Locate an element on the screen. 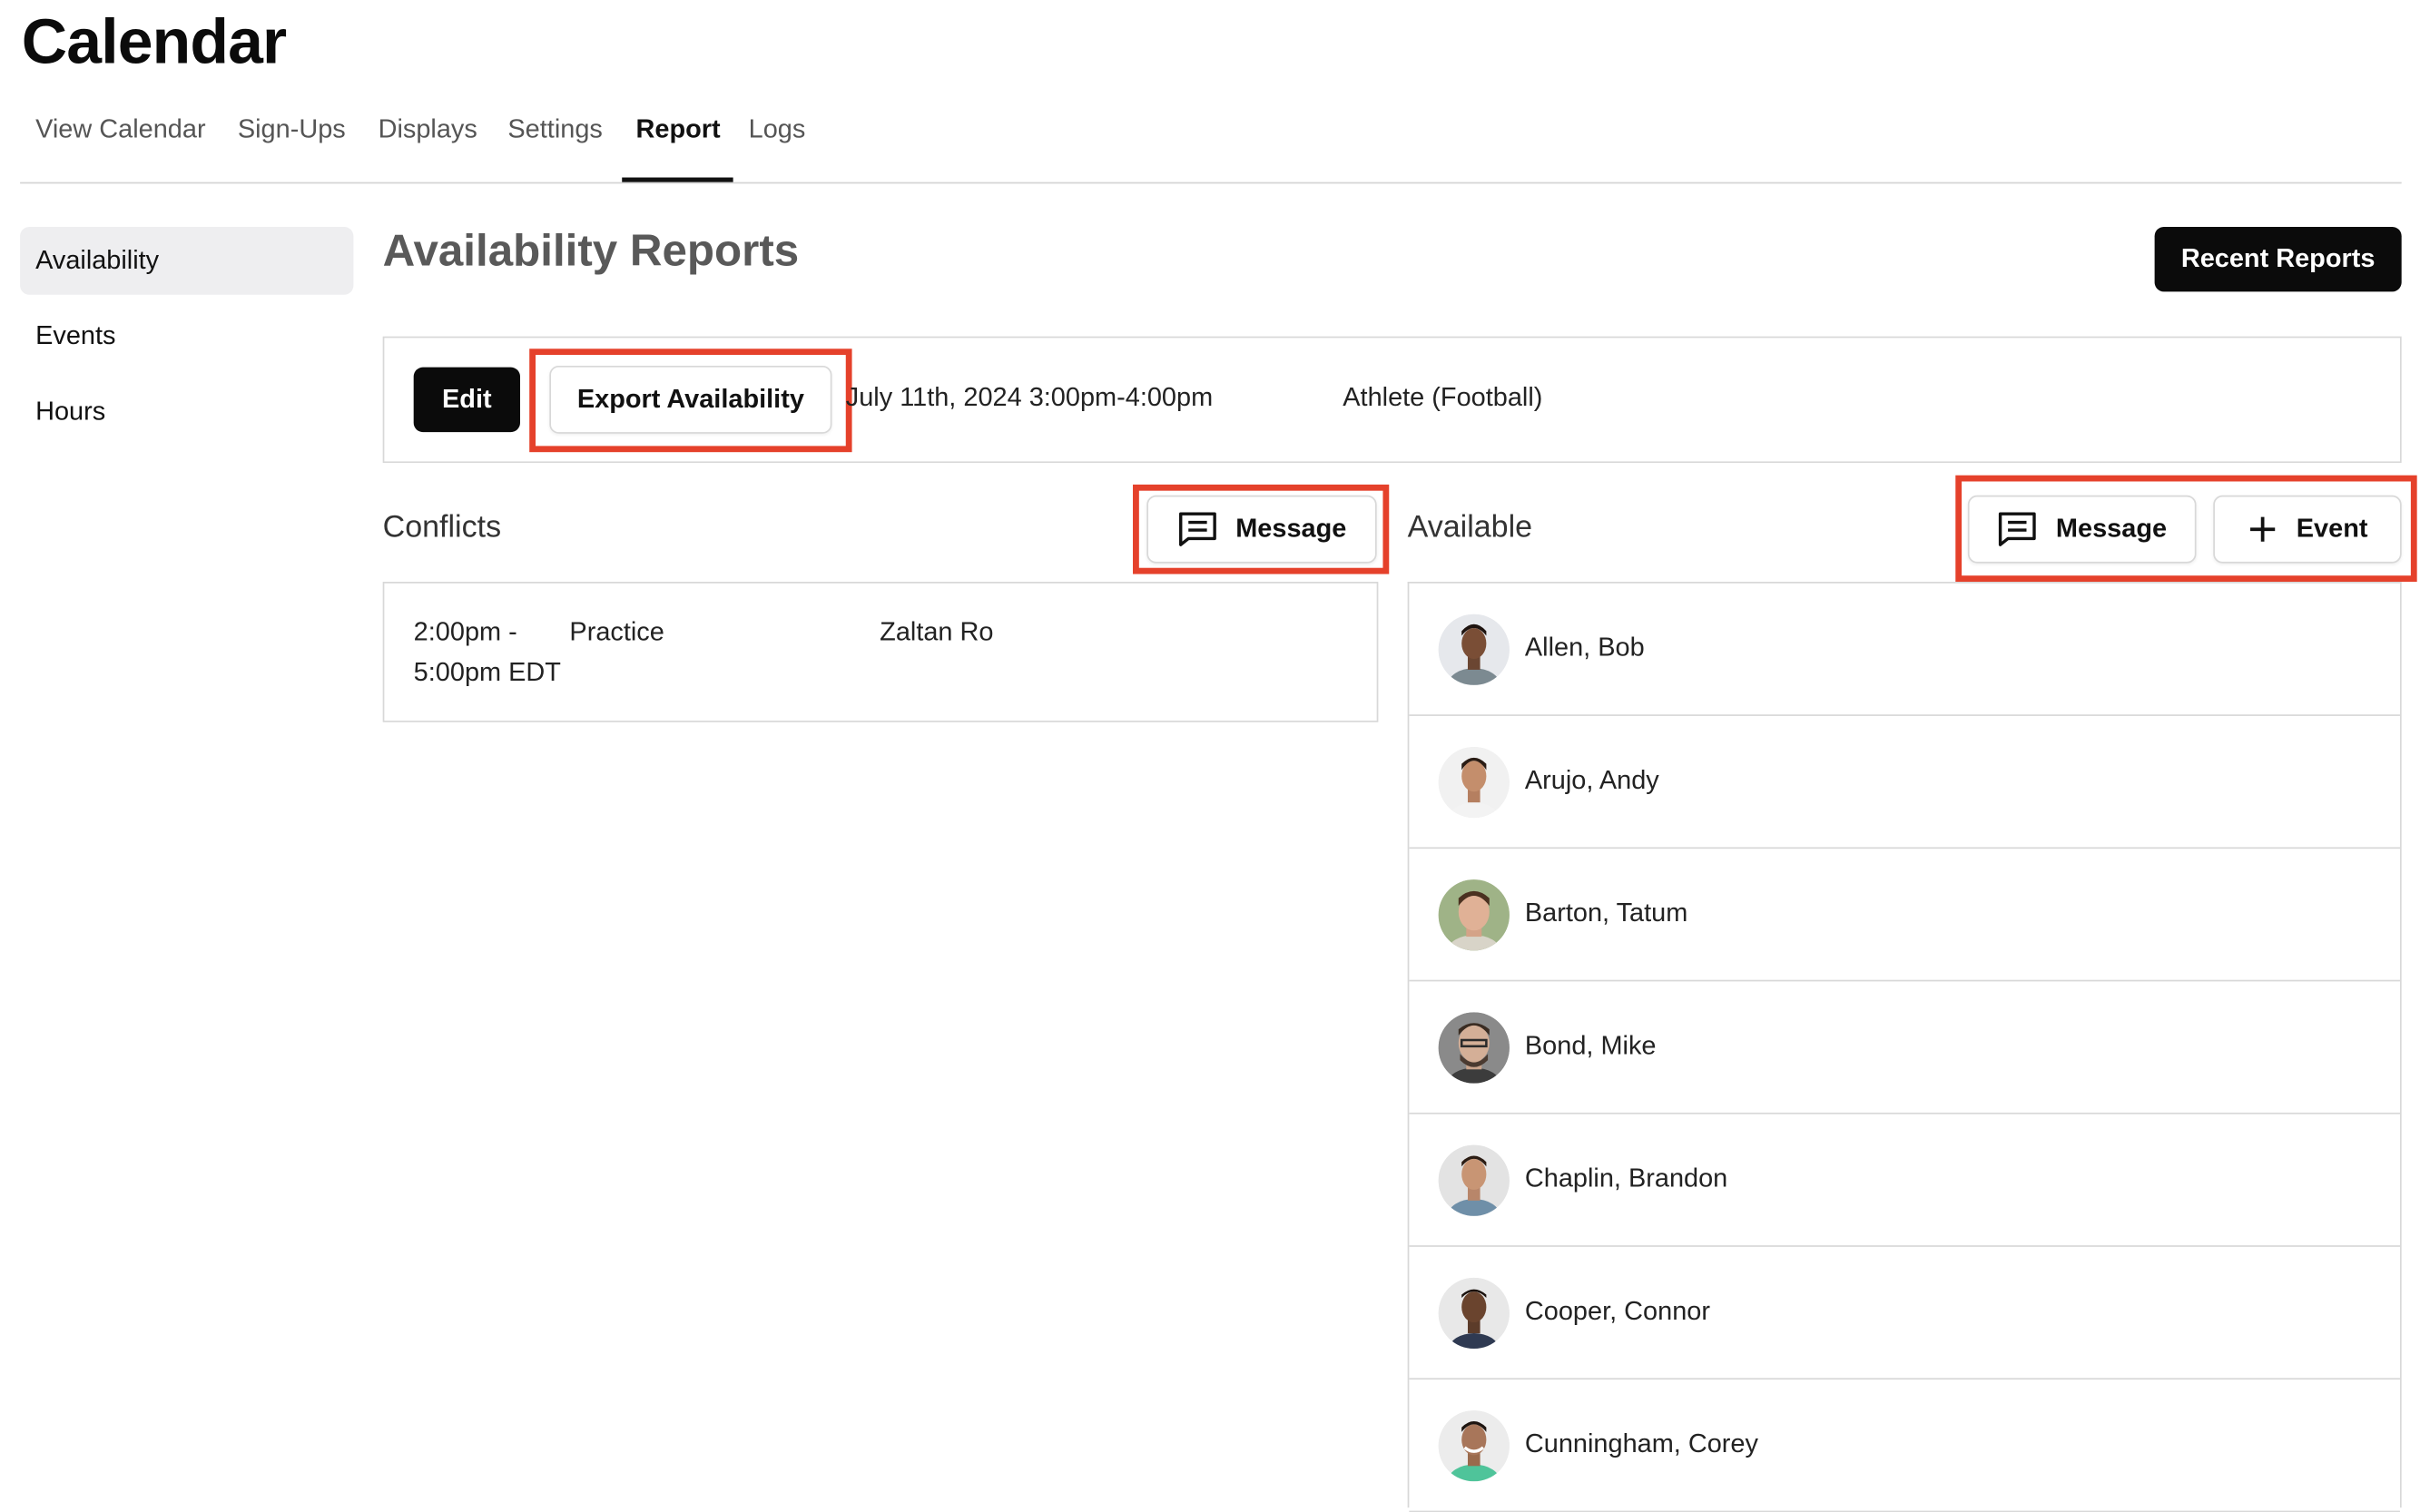 This screenshot has height=1512, width=2420. conflict-time-start: 2:00pm - is located at coordinates (465, 632).